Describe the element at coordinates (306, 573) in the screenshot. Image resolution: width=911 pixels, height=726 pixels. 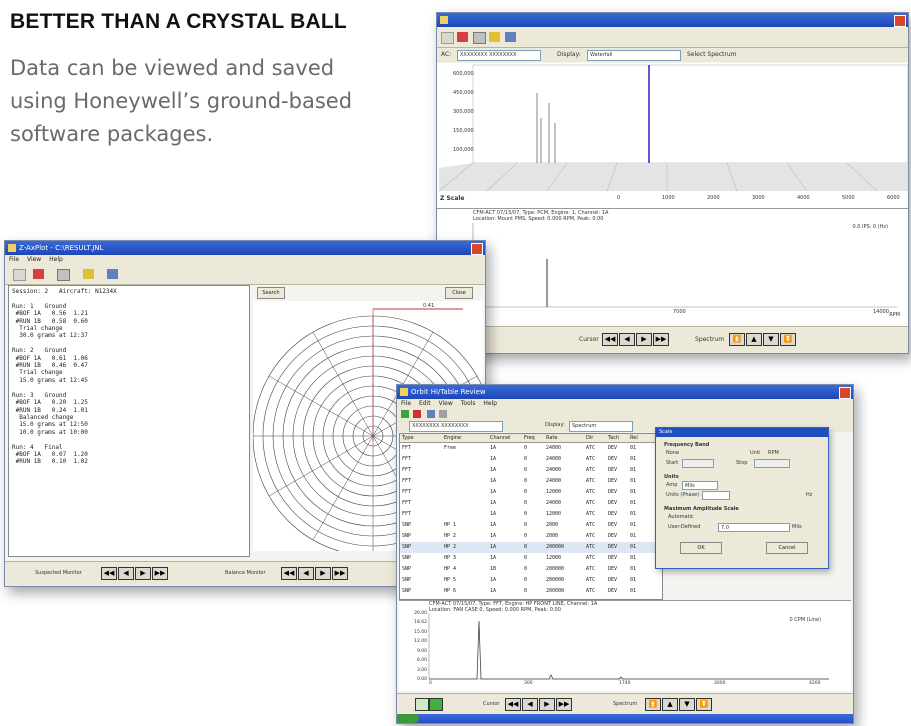
I see `balance-prev-button: ◀` at that location.